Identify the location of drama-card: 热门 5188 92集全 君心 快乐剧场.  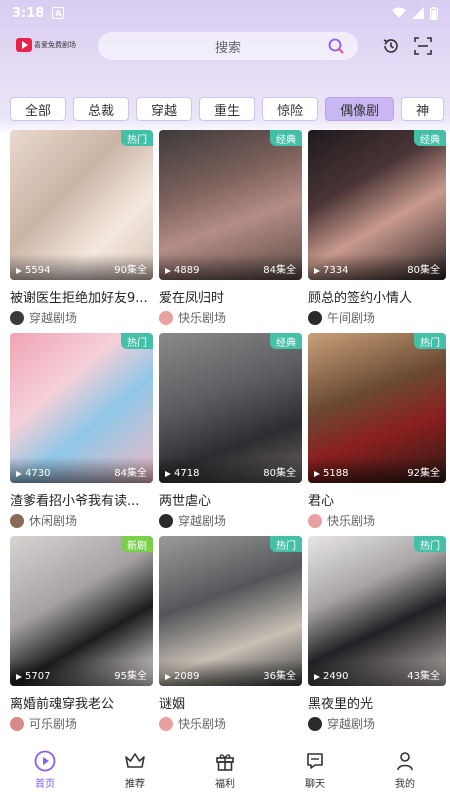
(377, 434).